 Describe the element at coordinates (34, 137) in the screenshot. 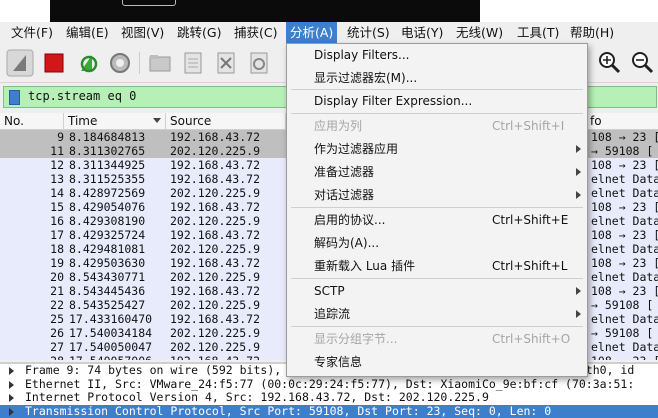

I see `packet-no: 9` at that location.